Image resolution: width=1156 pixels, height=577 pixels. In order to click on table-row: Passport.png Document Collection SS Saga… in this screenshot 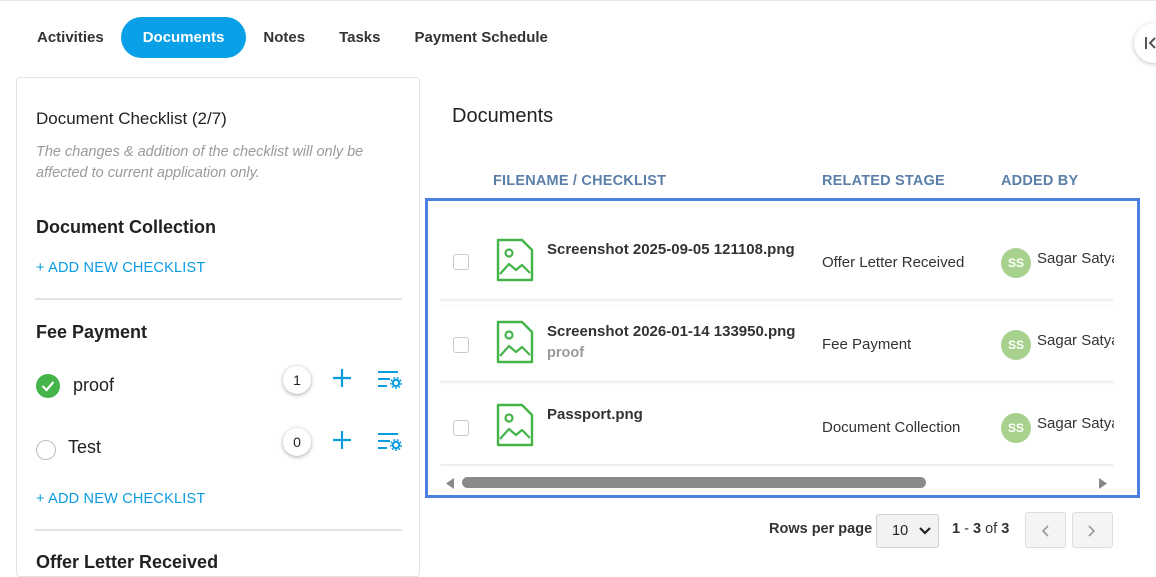, I will do `click(777, 426)`.